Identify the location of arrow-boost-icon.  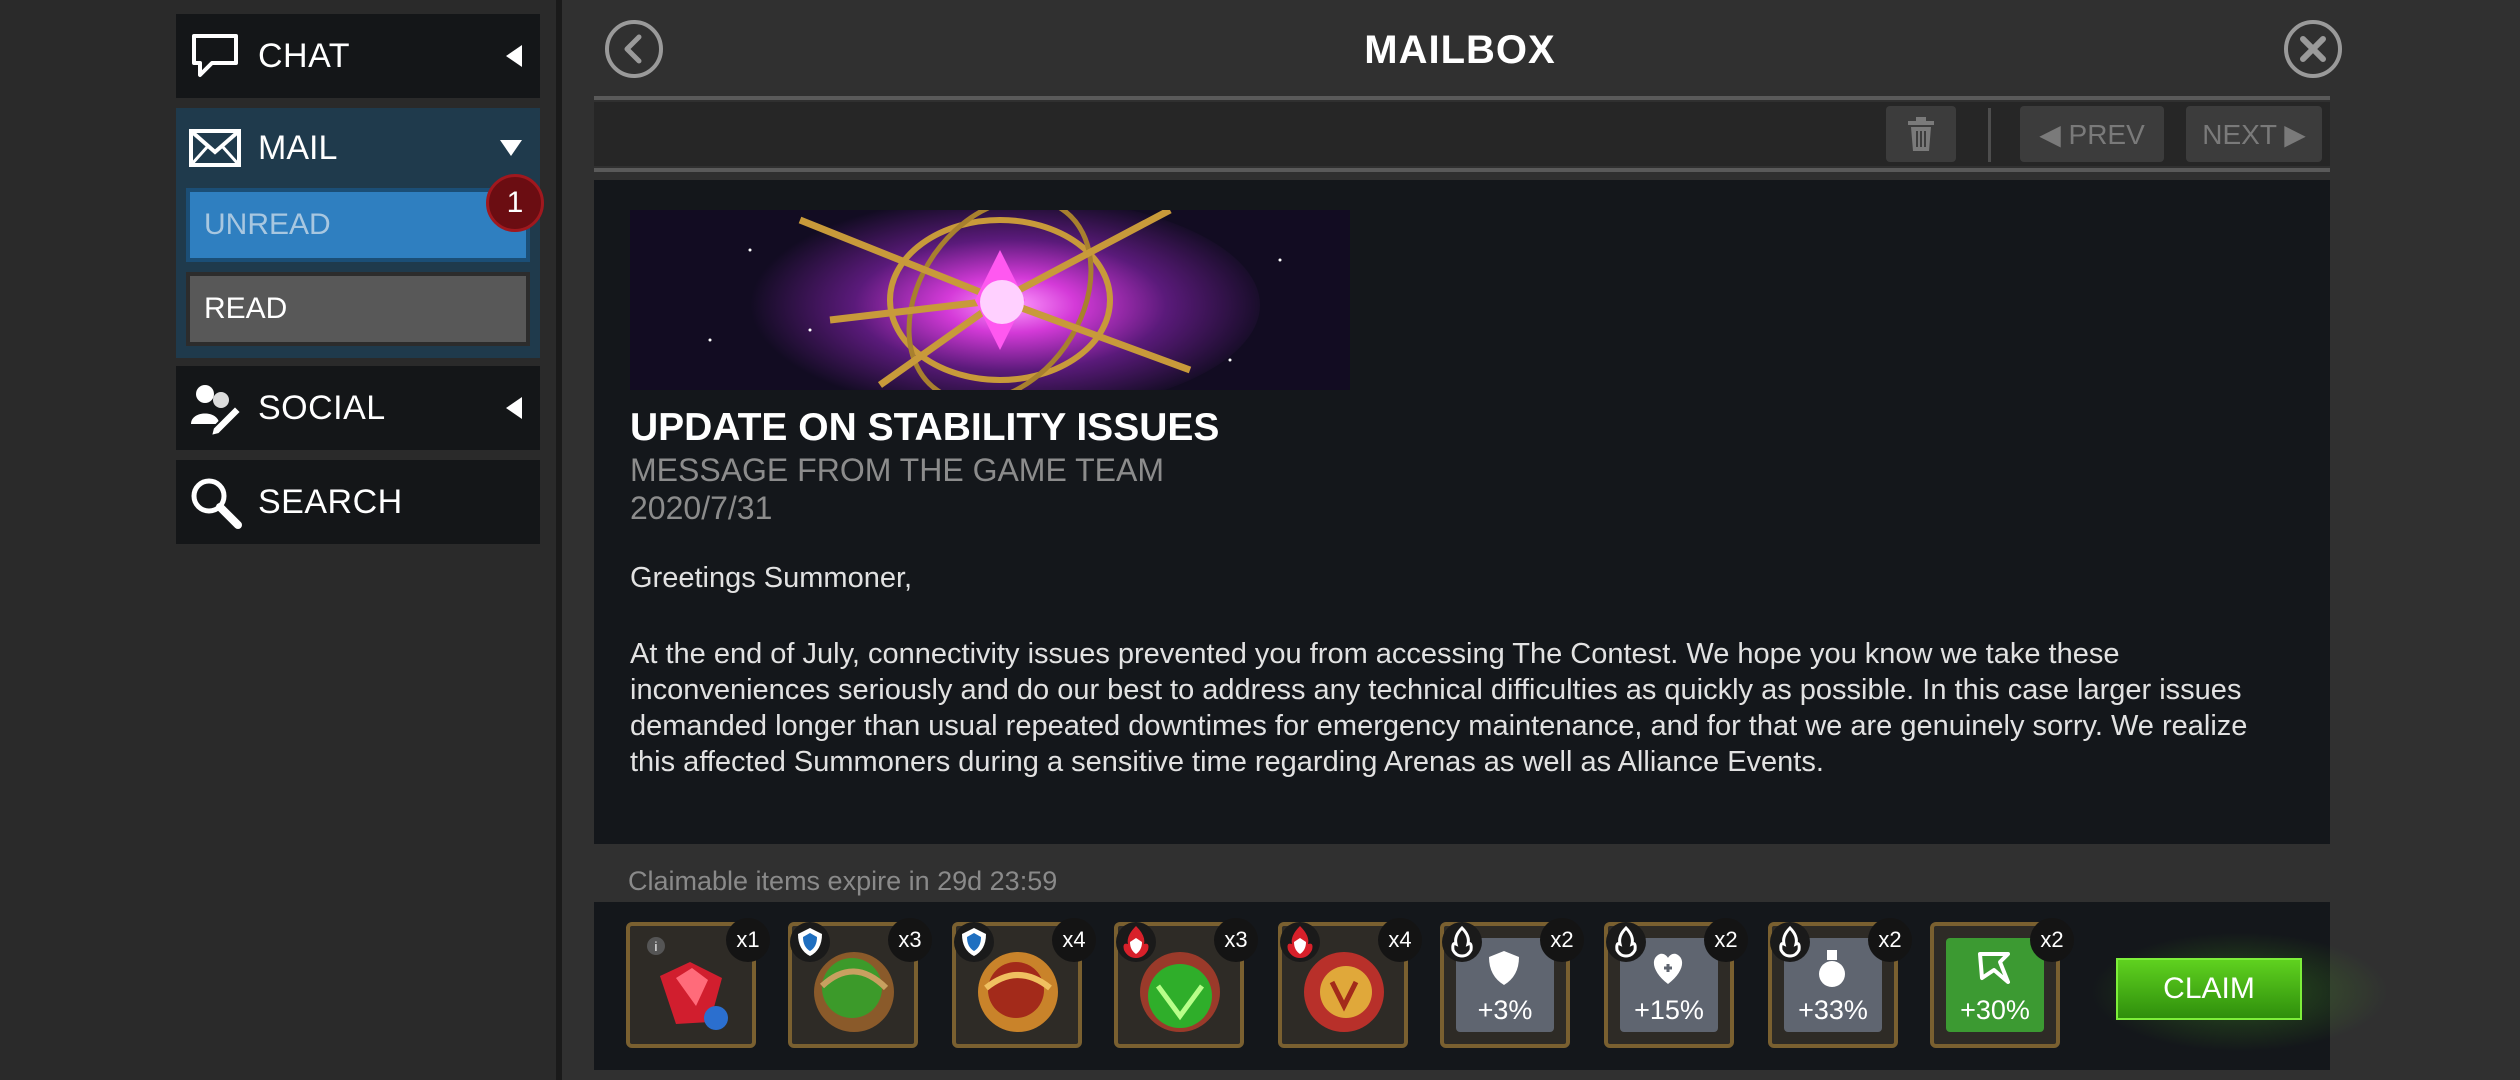
(1994, 968).